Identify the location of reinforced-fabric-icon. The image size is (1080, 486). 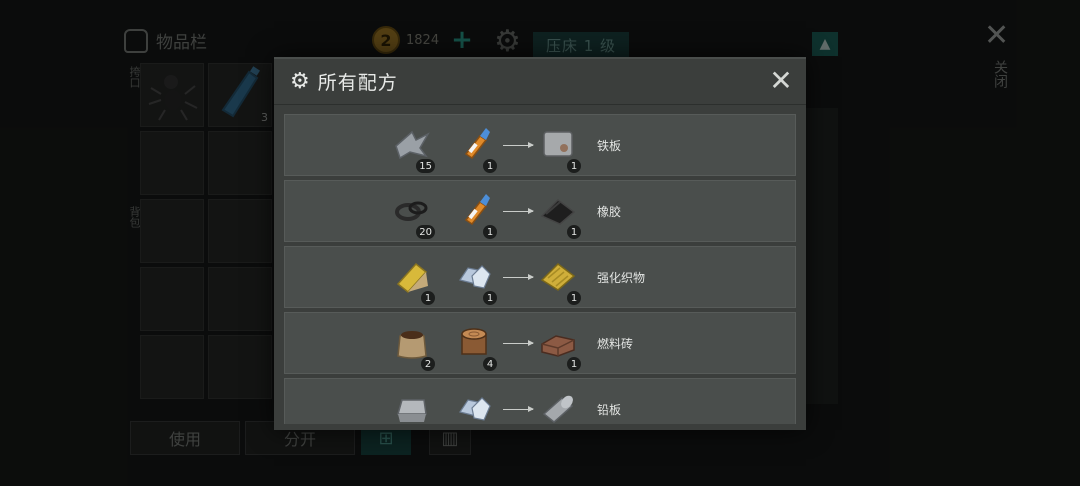
(558, 277).